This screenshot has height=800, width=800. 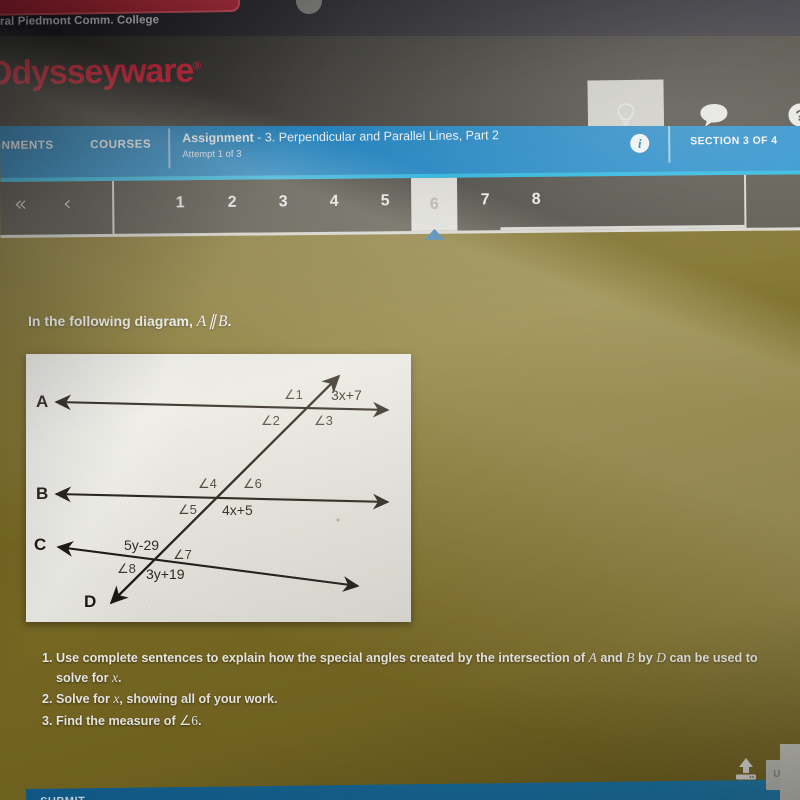 I want to click on page-button-5: 5, so click(x=385, y=201).